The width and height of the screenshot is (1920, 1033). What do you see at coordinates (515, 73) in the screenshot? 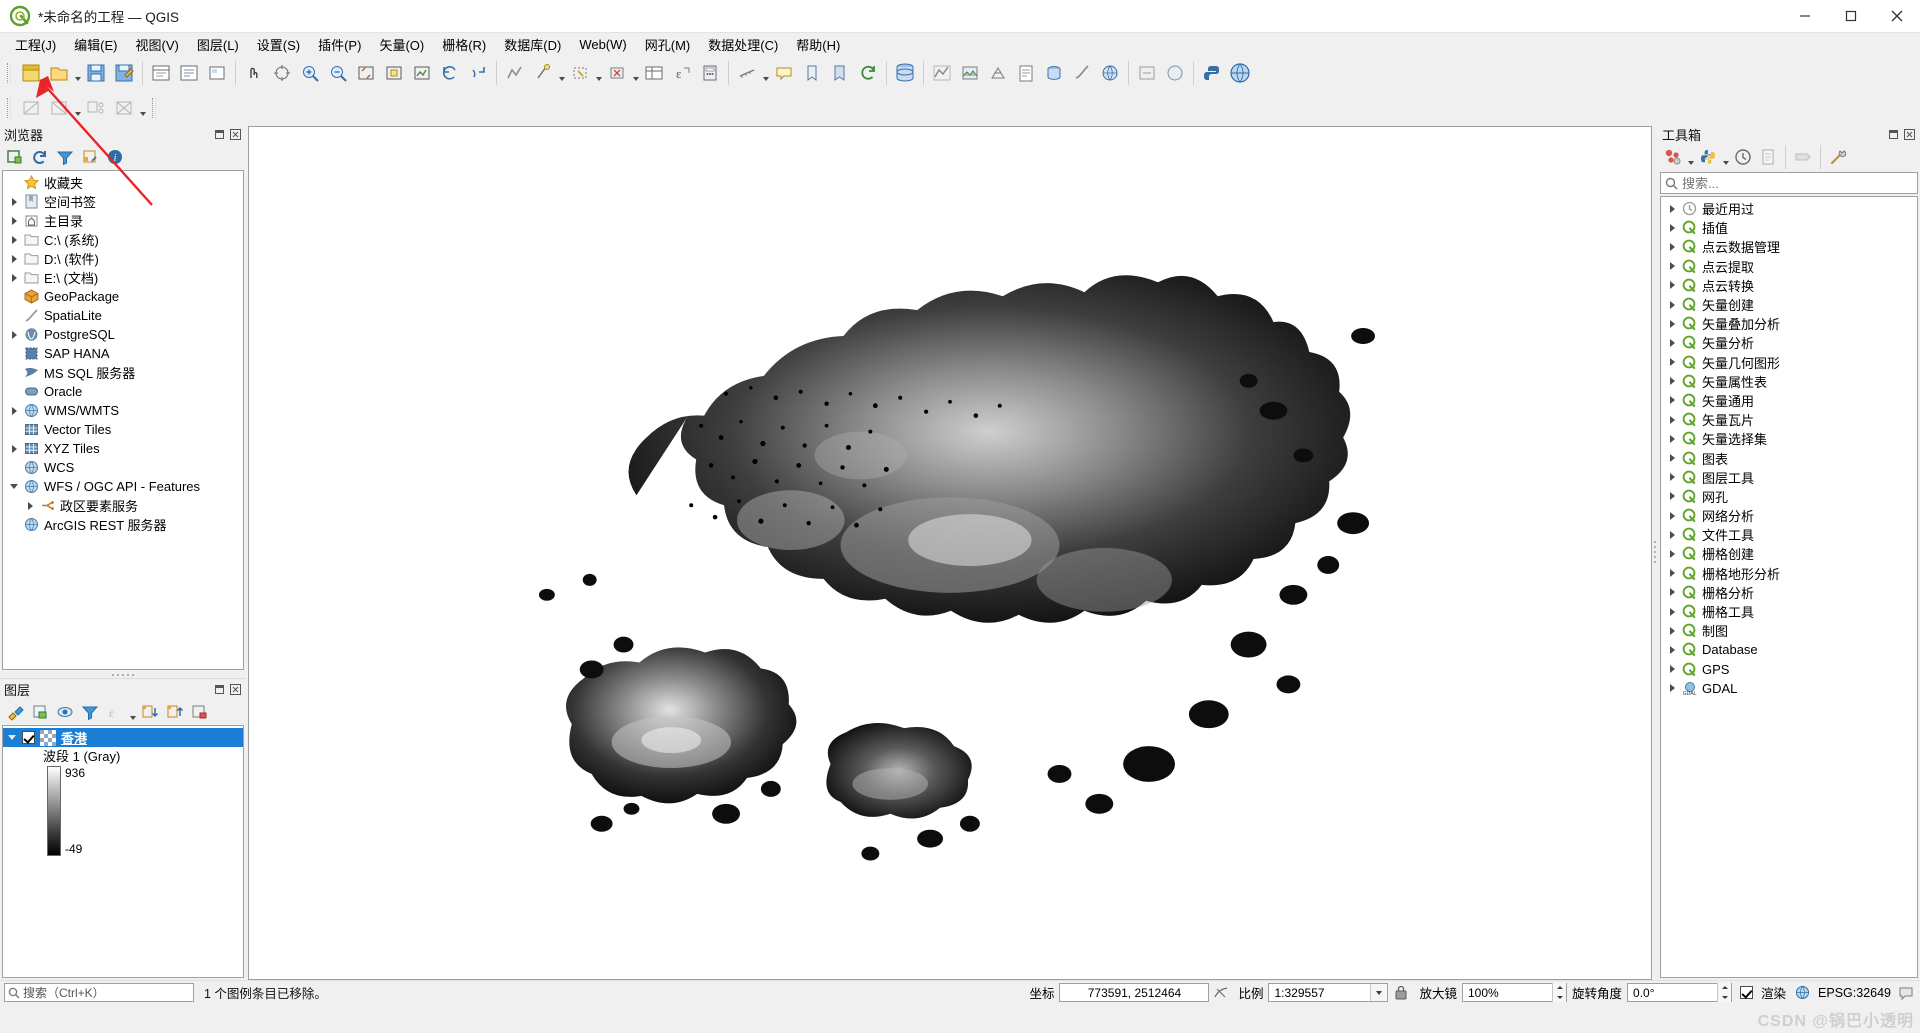
I see `new-shapefile-layer-icon` at bounding box center [515, 73].